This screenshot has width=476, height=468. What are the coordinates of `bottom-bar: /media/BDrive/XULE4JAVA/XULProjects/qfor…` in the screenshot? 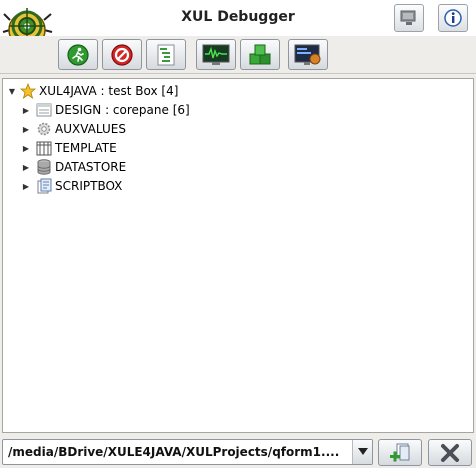 It's located at (238, 452).